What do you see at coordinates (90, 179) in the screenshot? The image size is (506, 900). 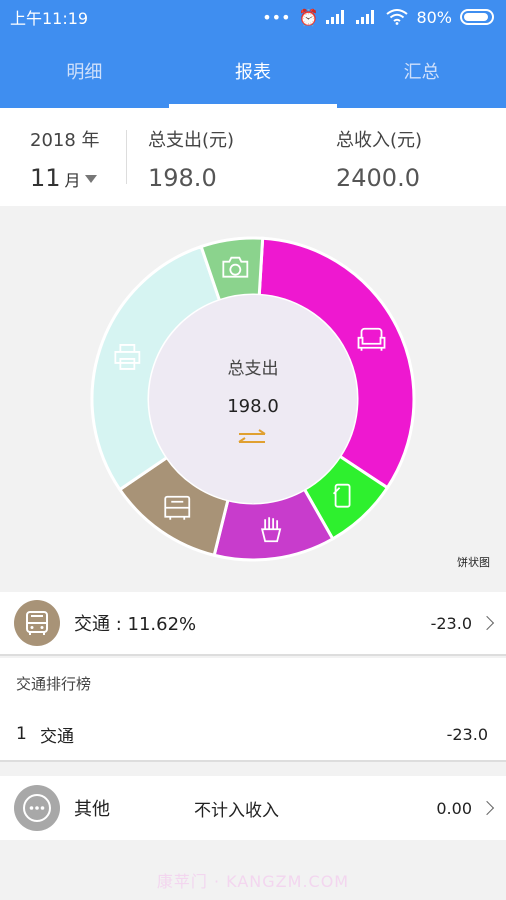 I see `caret-down-icon` at bounding box center [90, 179].